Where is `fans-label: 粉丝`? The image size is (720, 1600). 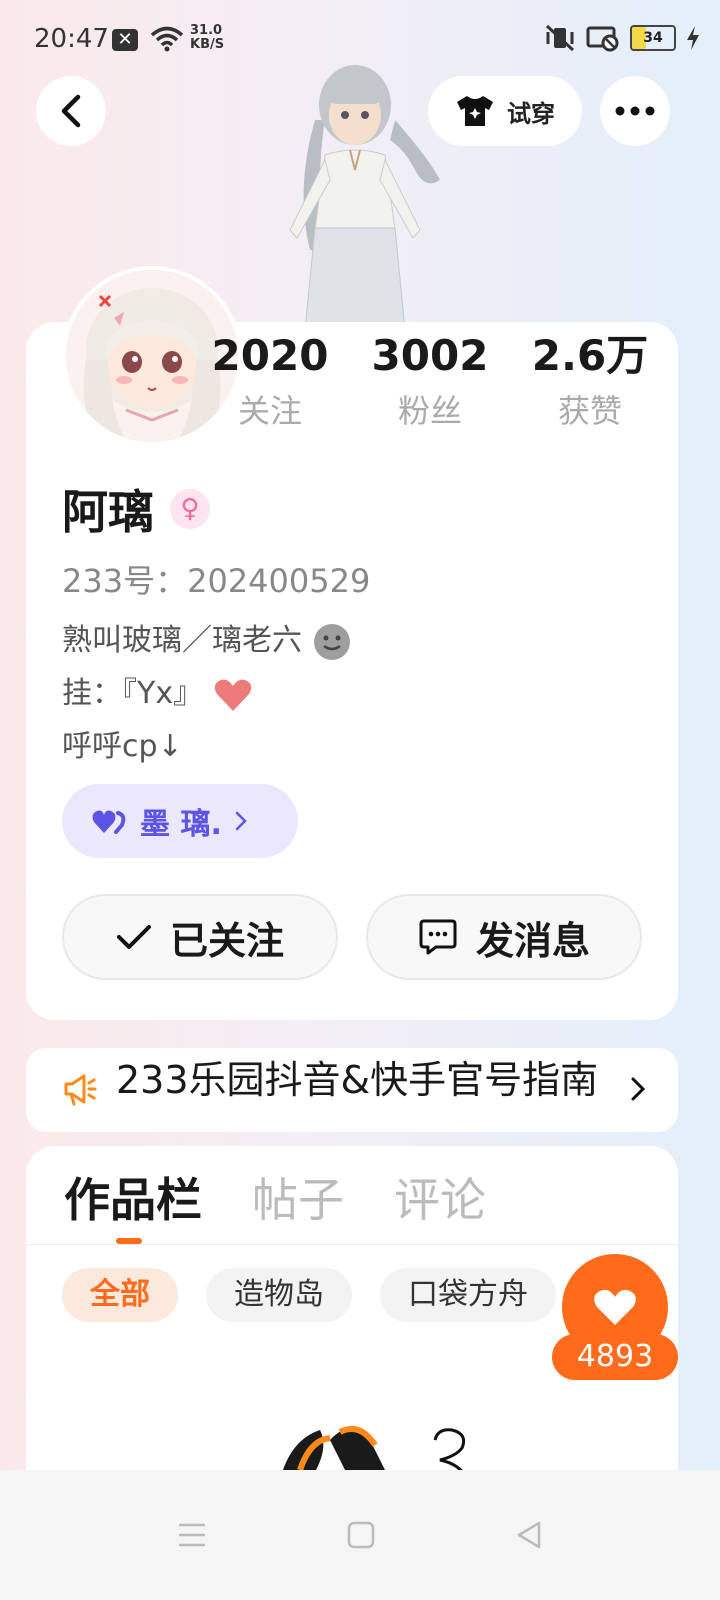 fans-label: 粉丝 is located at coordinates (429, 411).